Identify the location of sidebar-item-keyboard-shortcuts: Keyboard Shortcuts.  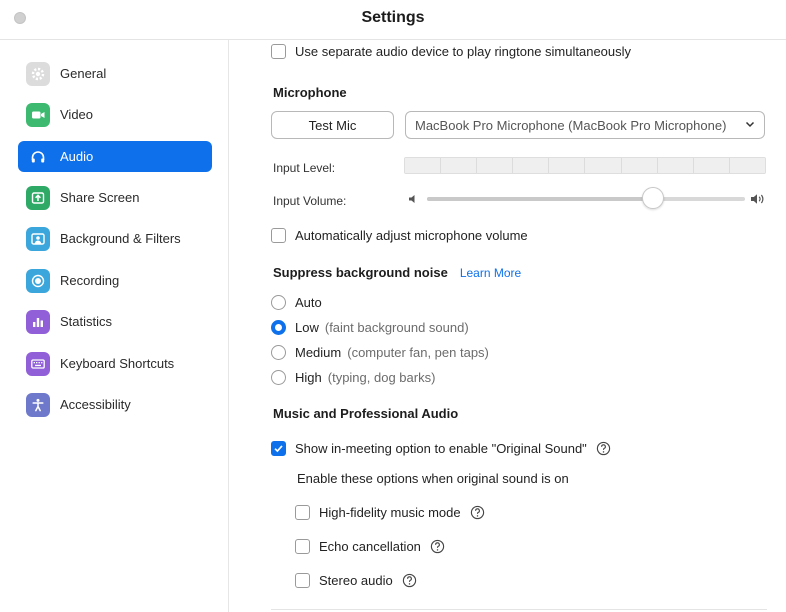
(115, 363).